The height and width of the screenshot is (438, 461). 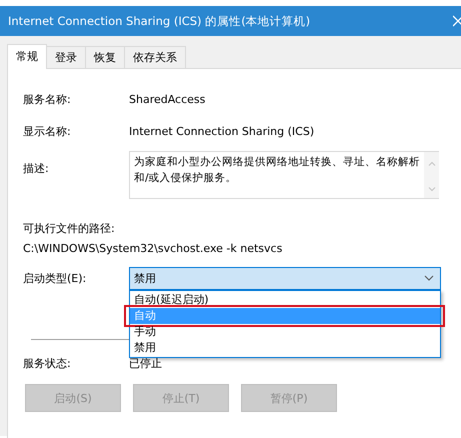 I want to click on description-box: 为家庭和小型办公网络提供网络地址转换、寻址、名称解析和/或入侵保护服务。, so click(x=284, y=175).